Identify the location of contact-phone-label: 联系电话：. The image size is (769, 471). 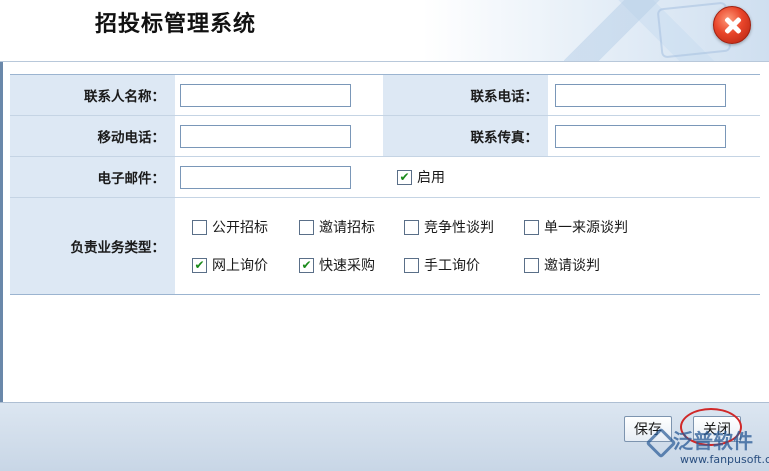
(465, 95).